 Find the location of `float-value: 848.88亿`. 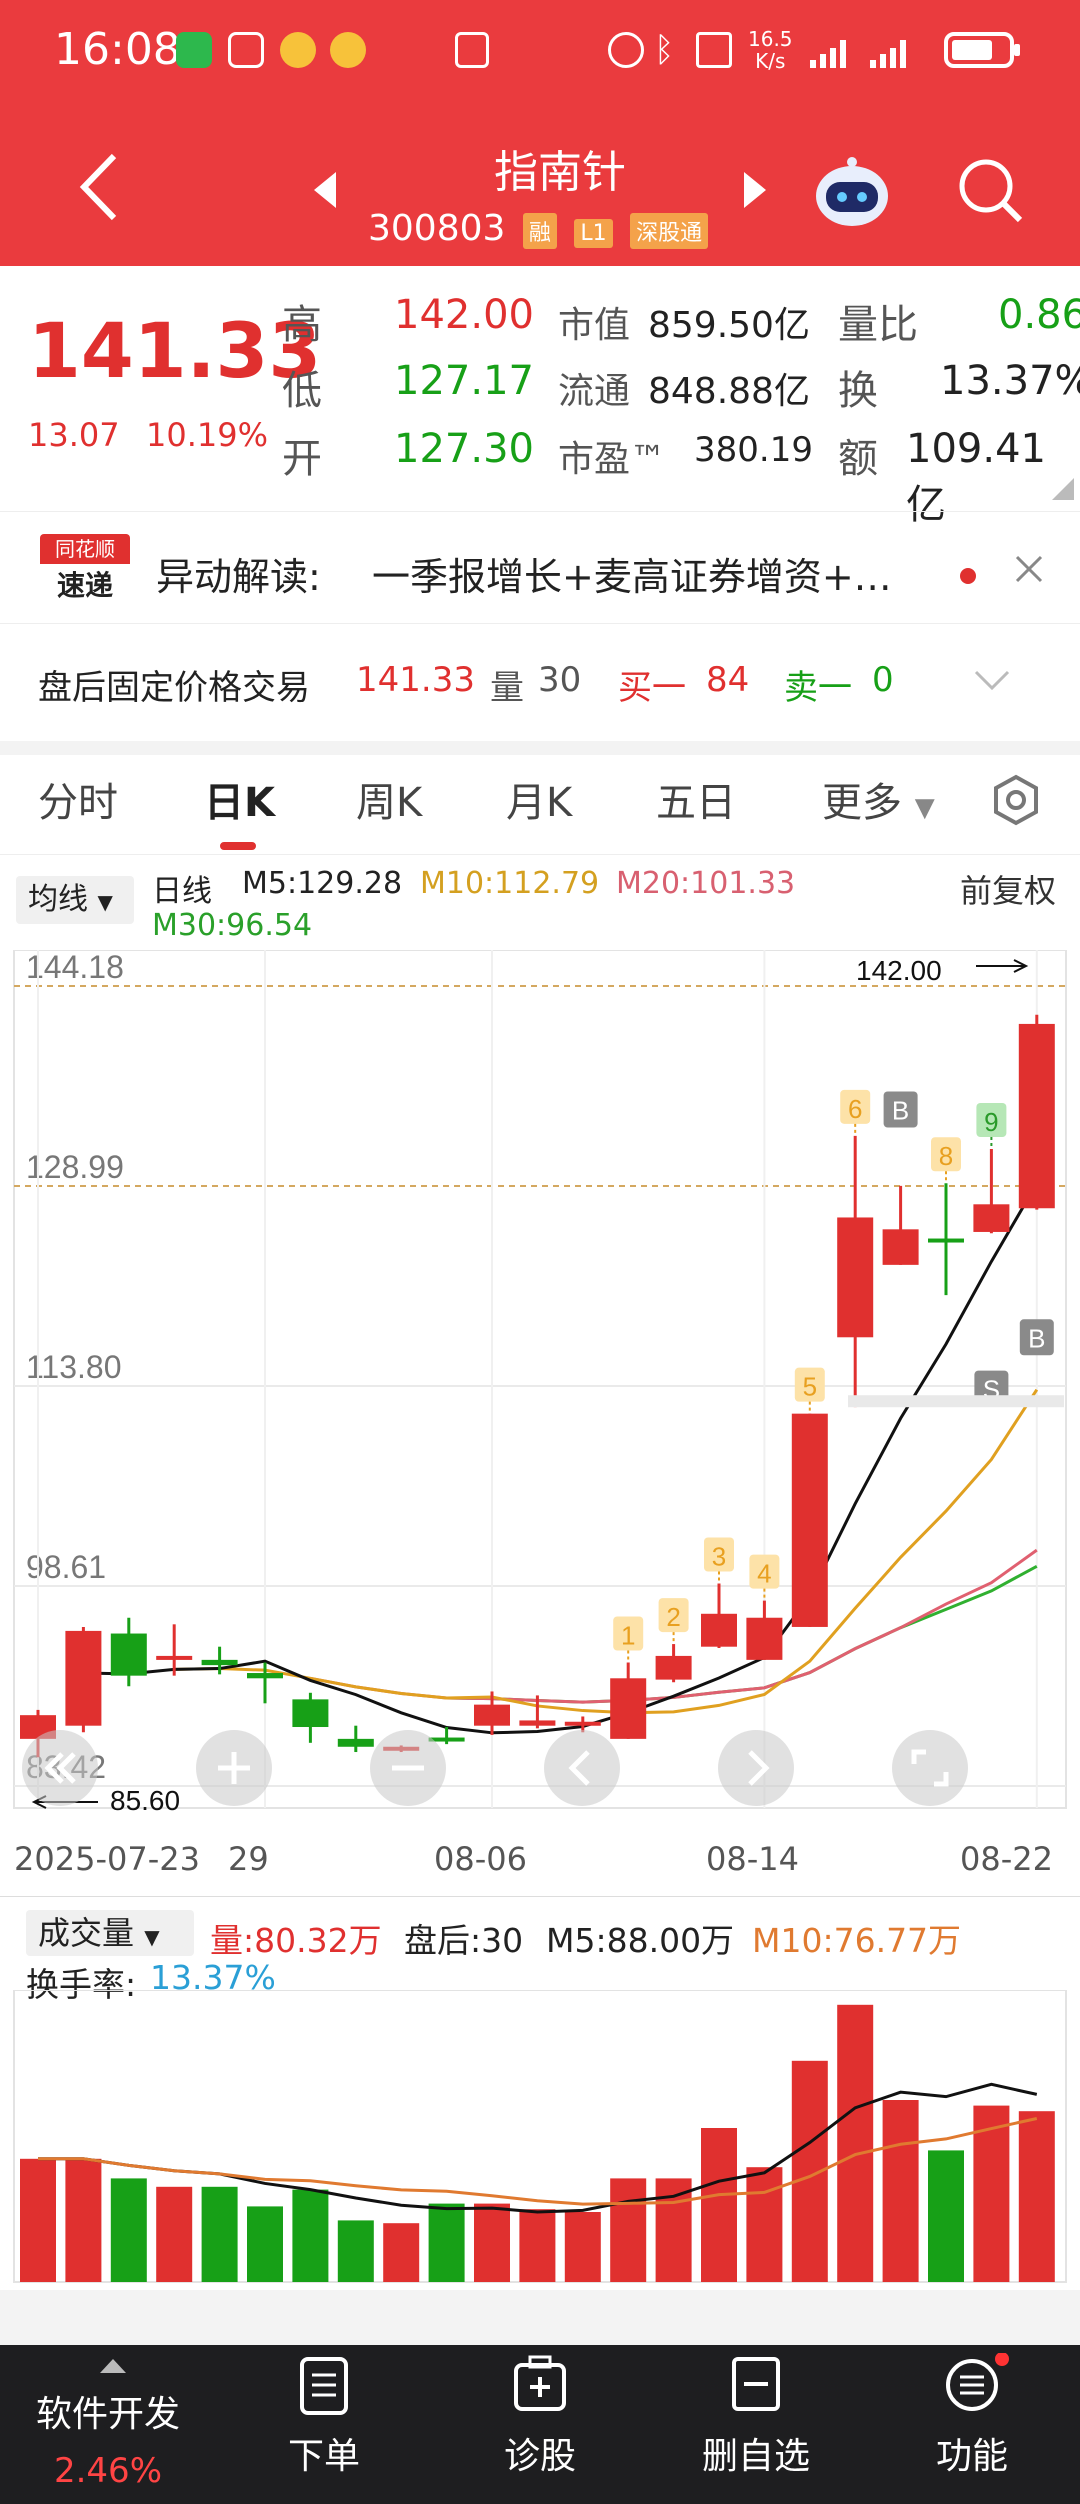

float-value: 848.88亿 is located at coordinates (729, 391).